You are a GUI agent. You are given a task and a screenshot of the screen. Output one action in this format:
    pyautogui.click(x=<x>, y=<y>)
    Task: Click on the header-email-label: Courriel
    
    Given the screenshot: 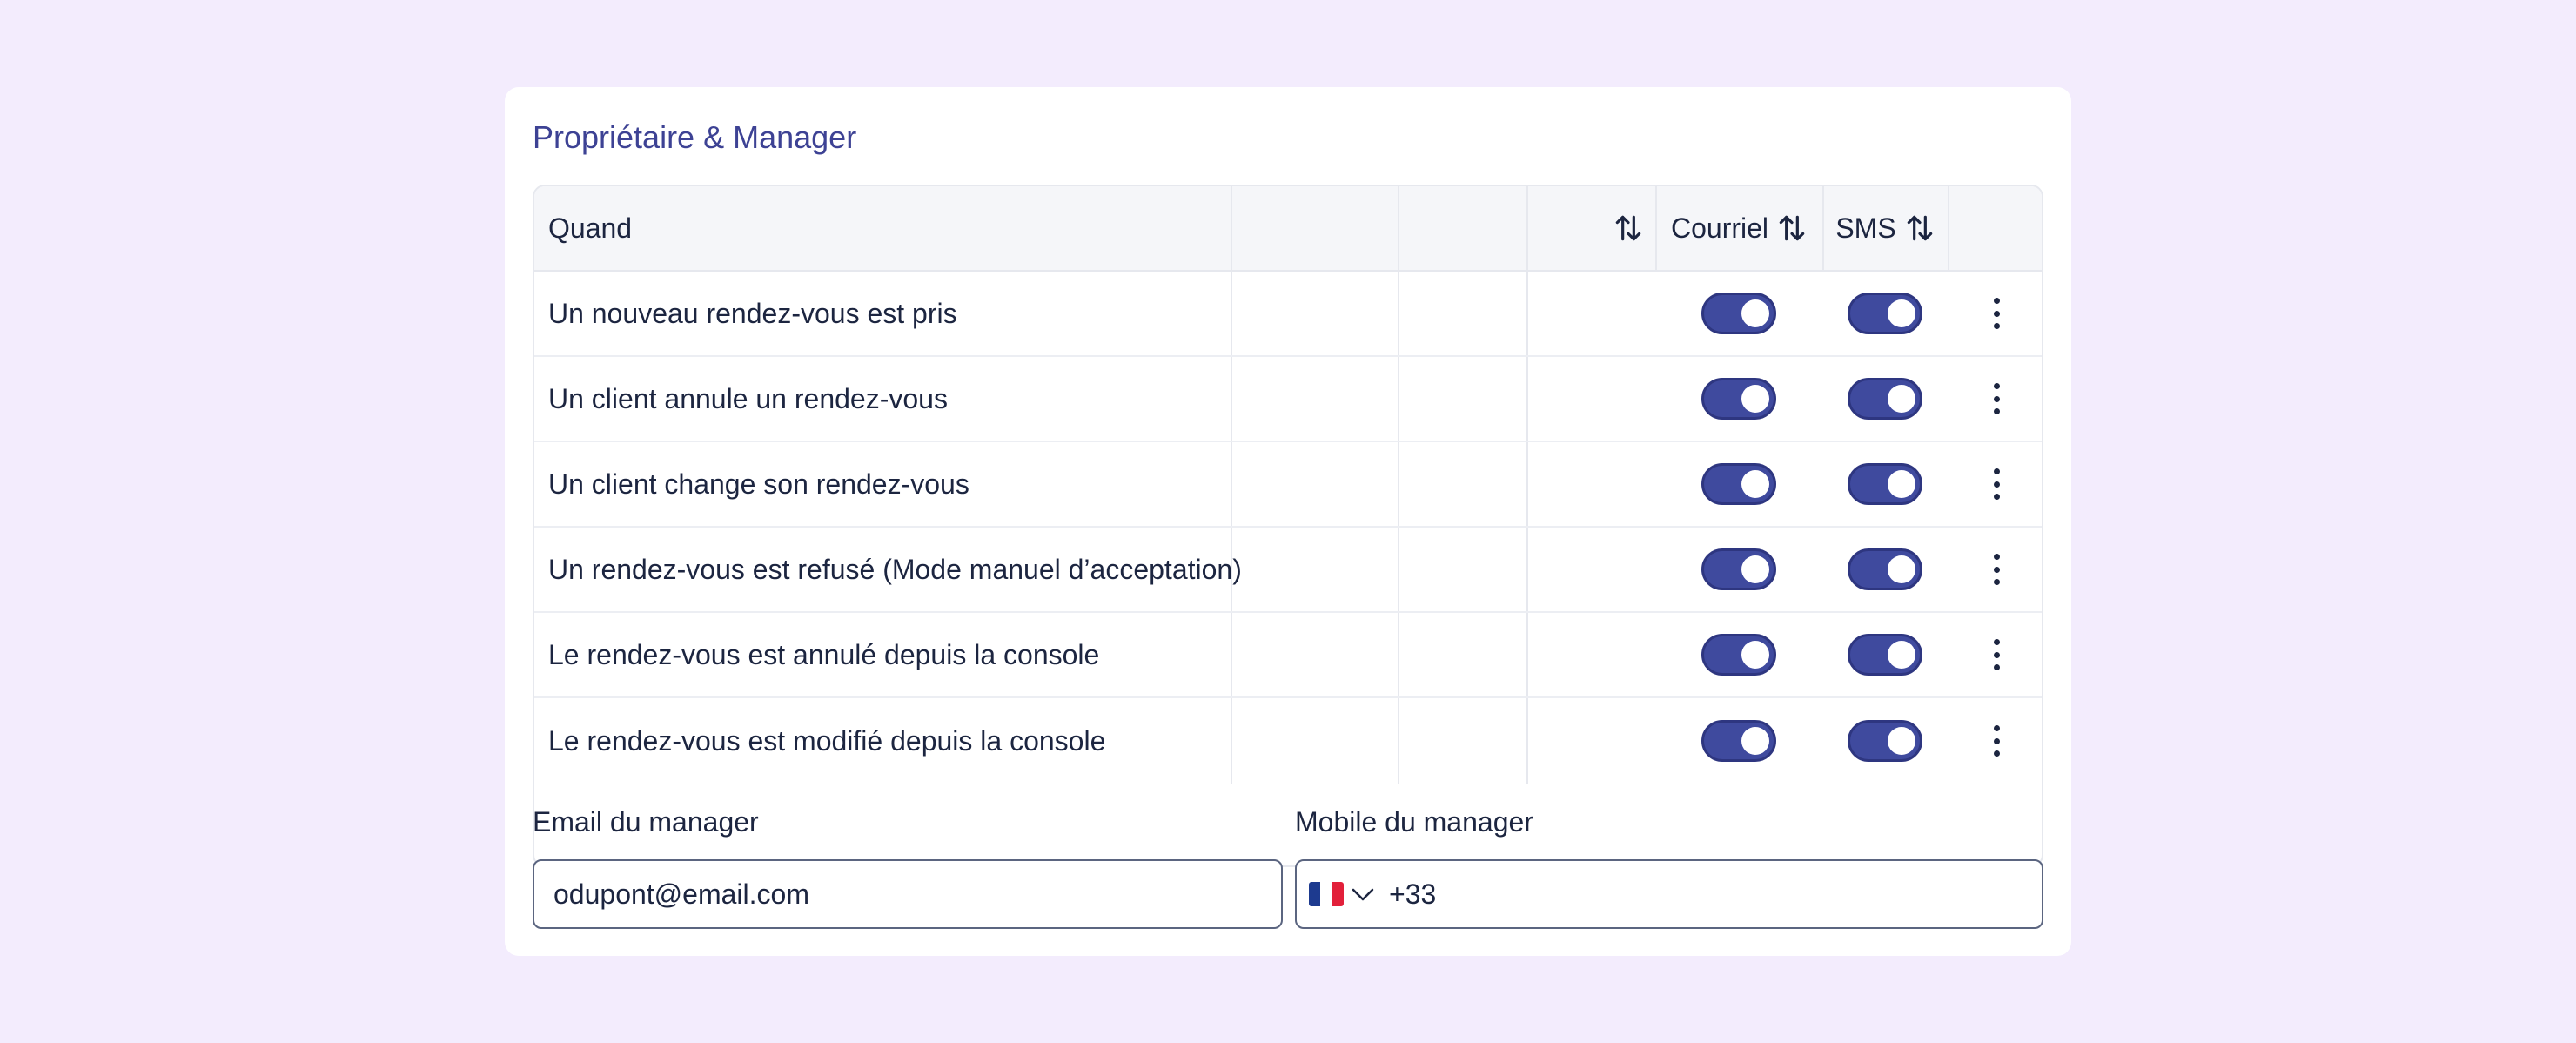 What is the action you would take?
    pyautogui.click(x=1719, y=228)
    